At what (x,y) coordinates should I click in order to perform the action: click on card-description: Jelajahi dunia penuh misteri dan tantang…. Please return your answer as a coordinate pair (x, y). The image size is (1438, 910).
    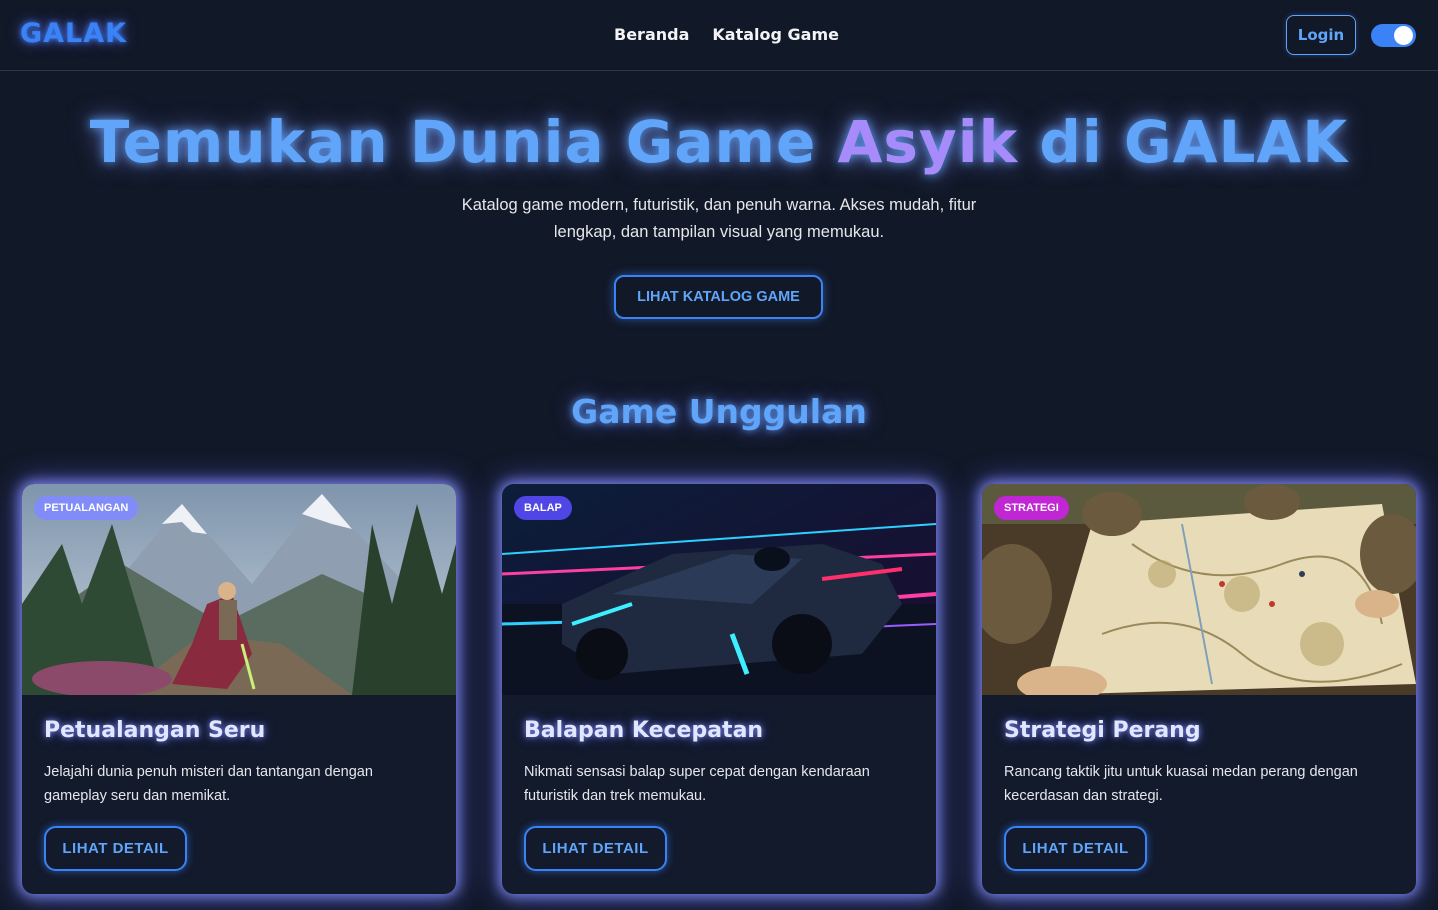
    Looking at the image, I should click on (208, 784).